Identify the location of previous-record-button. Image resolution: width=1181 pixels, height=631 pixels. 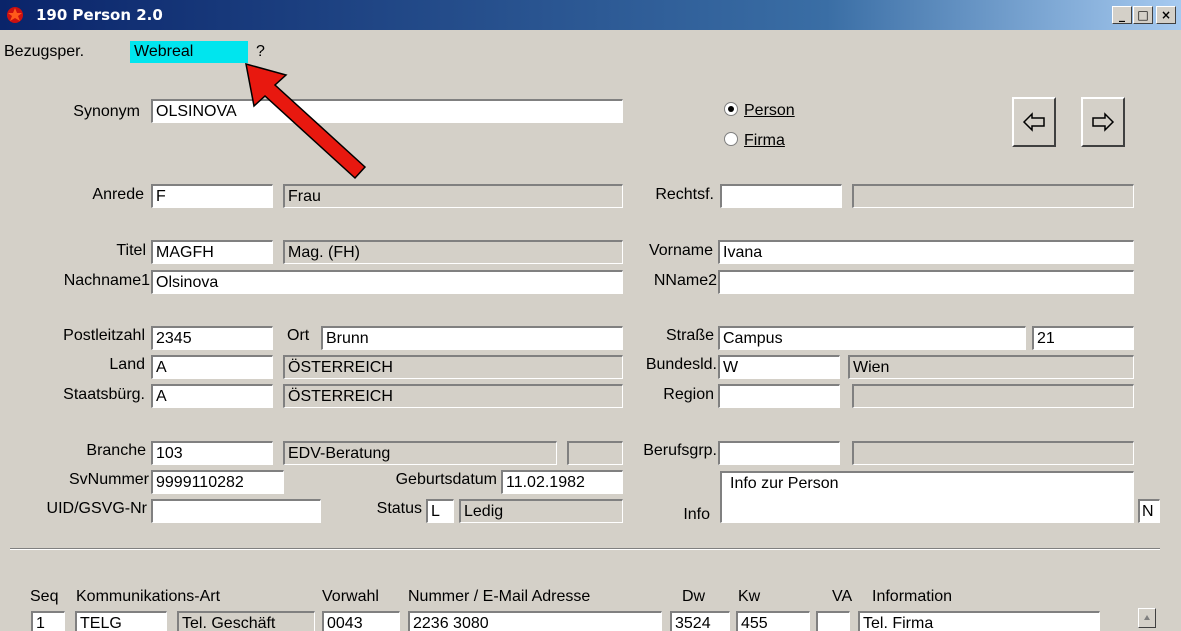
(1034, 122).